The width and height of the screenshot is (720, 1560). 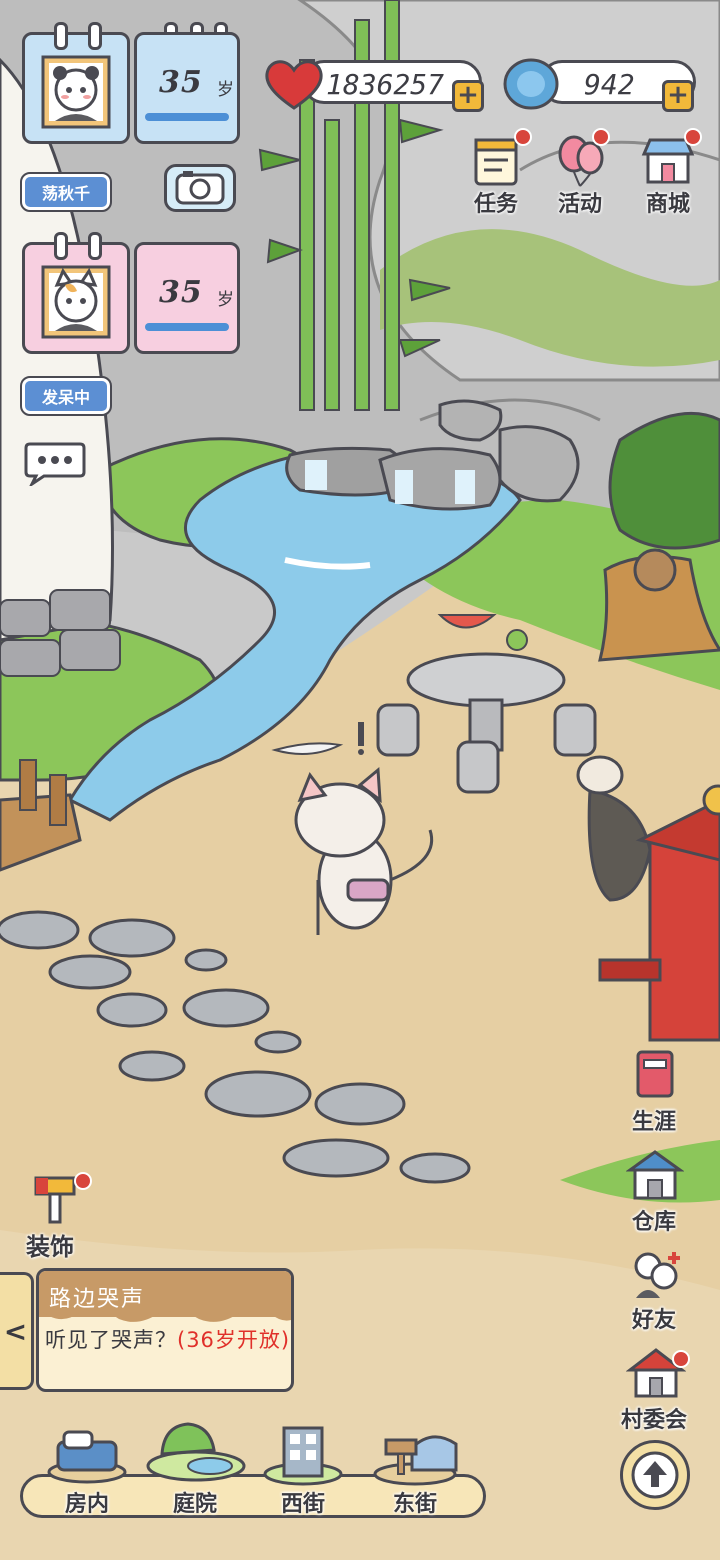 I want to click on shop-notification-dot, so click(x=693, y=137).